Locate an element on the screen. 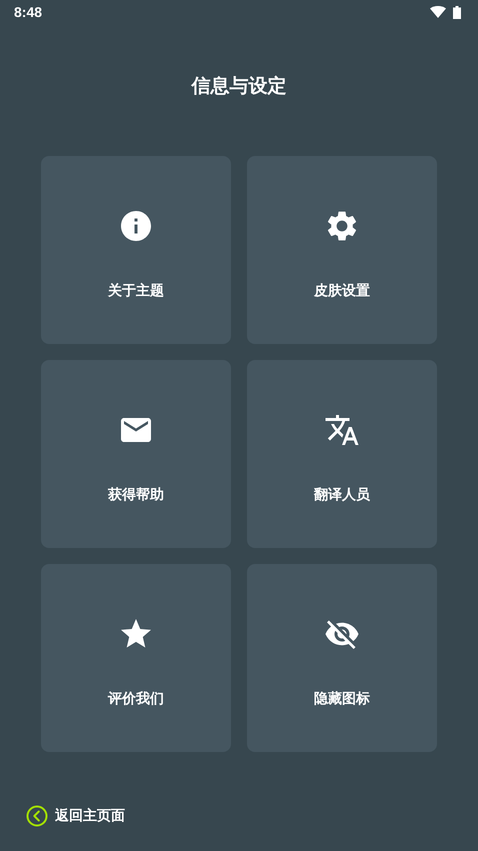 The width and height of the screenshot is (478, 851). card-label: 关于主题 is located at coordinates (136, 291).